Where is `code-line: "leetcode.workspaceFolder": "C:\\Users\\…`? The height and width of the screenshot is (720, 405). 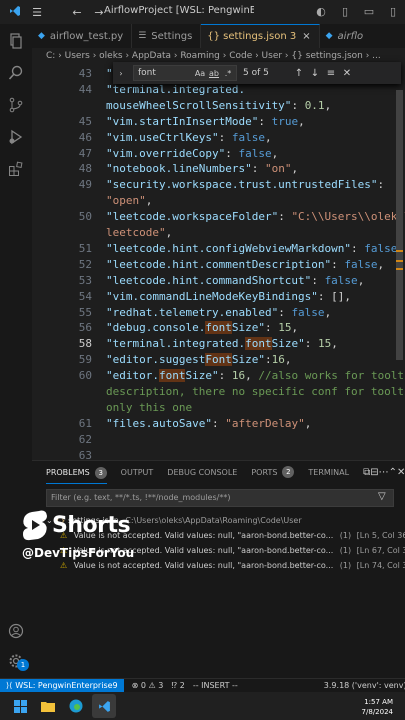
code-line: "leetcode.workspaceFolder": "C:\\Users\\… is located at coordinates (255, 216).